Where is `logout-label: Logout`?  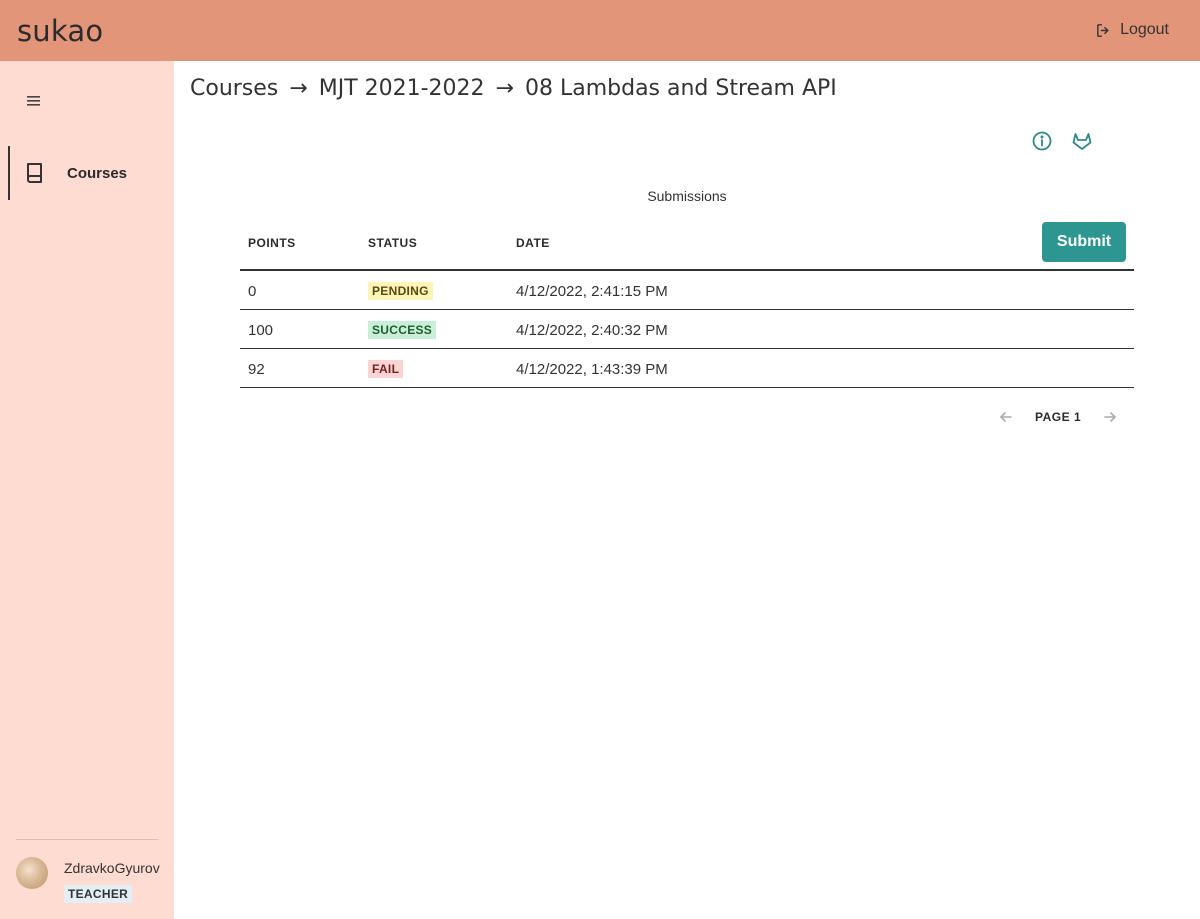 logout-label: Logout is located at coordinates (1144, 29).